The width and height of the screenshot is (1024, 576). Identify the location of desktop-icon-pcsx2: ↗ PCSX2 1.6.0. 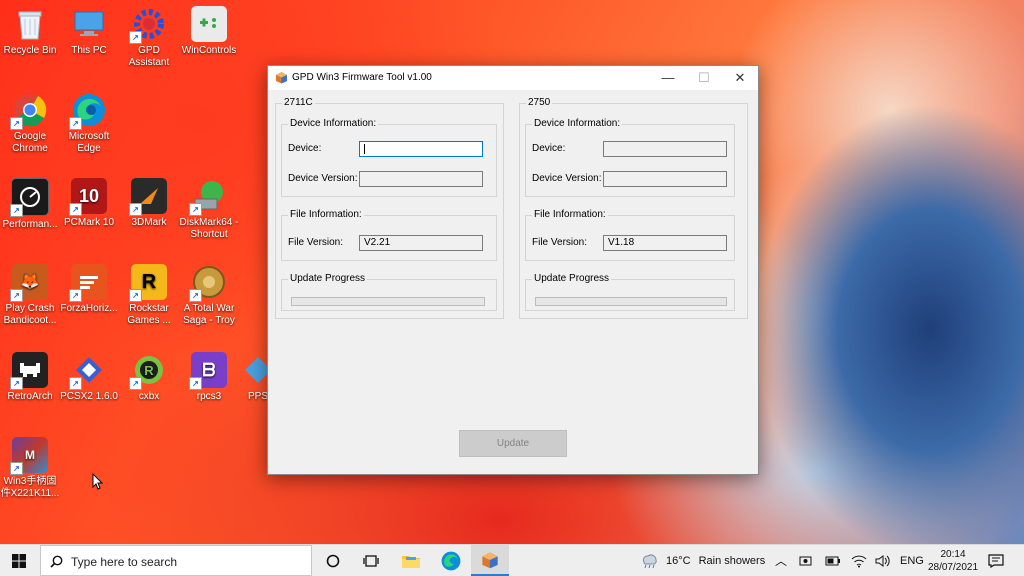
(89, 377).